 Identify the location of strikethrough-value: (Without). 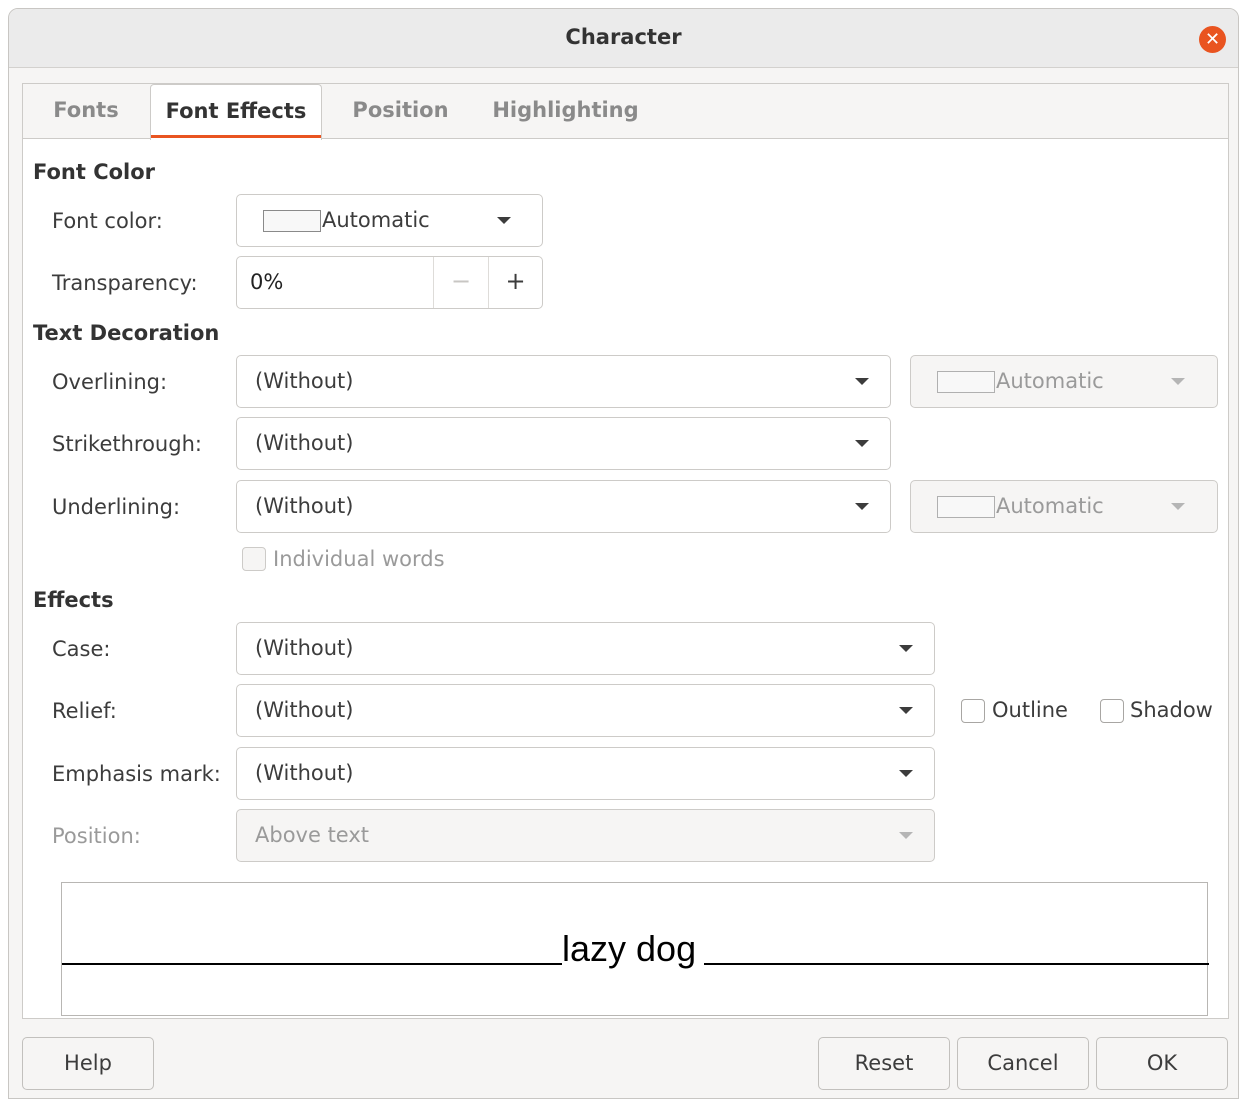
(304, 443).